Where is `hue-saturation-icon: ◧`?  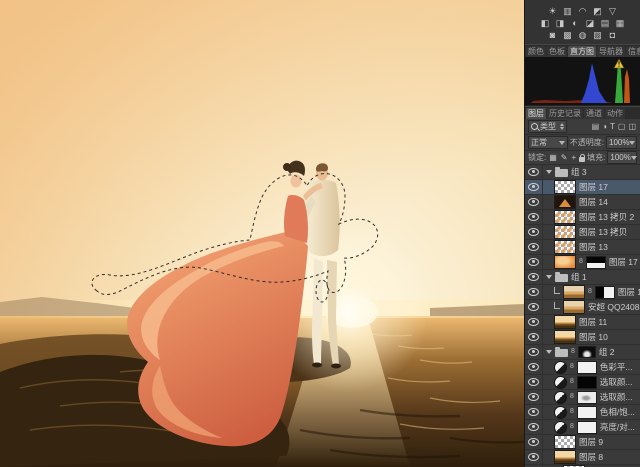
hue-saturation-icon: ◧ is located at coordinates (545, 23).